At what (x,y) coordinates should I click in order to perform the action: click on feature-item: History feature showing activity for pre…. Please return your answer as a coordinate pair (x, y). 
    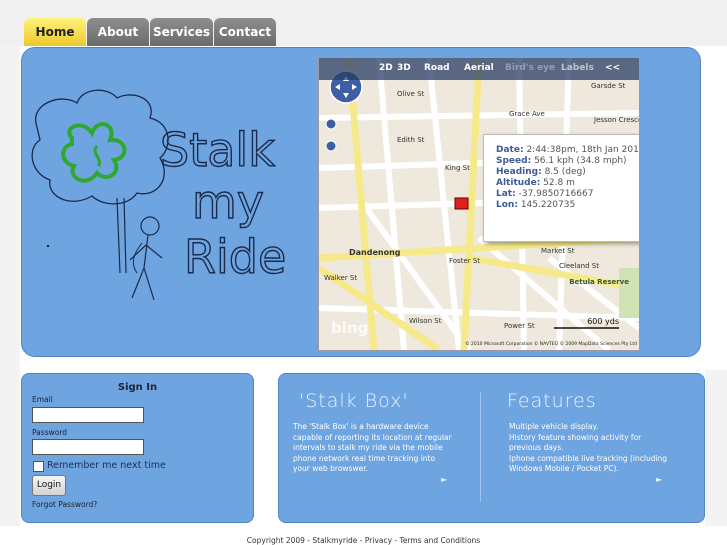
    Looking at the image, I should click on (575, 442).